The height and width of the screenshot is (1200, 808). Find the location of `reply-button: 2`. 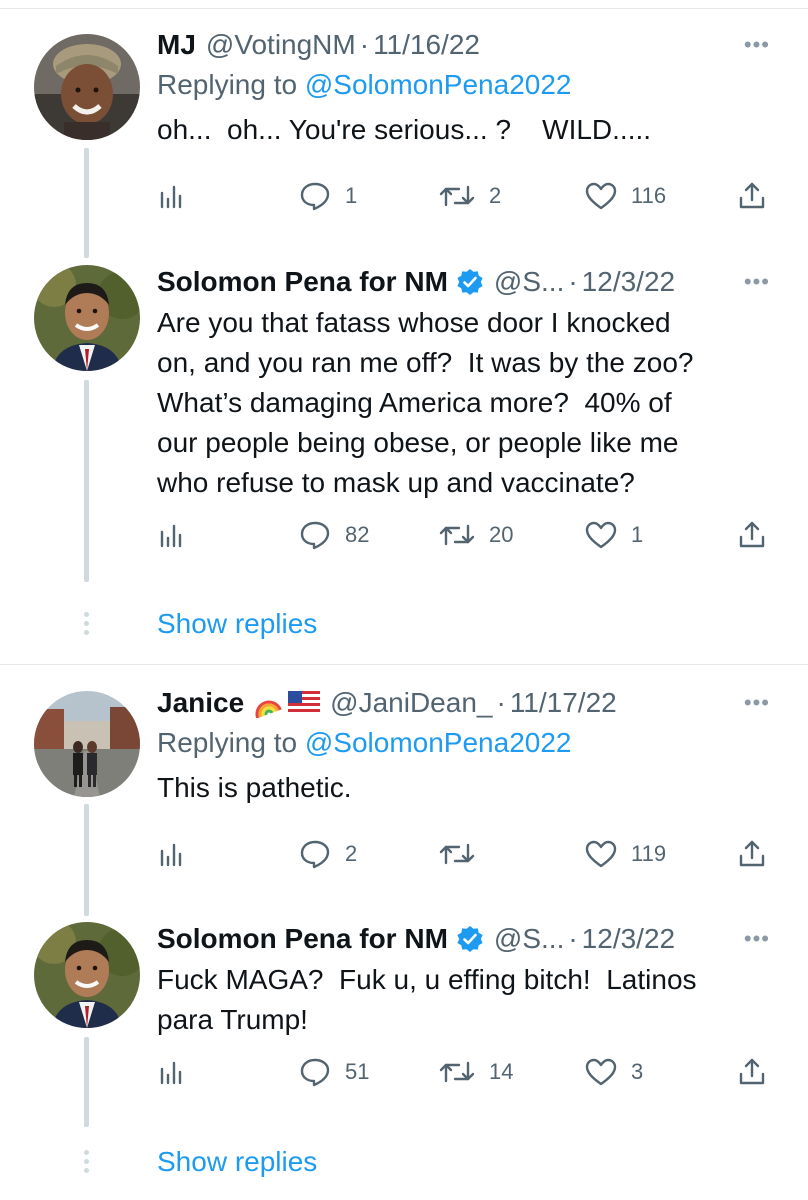

reply-button: 2 is located at coordinates (328, 854).